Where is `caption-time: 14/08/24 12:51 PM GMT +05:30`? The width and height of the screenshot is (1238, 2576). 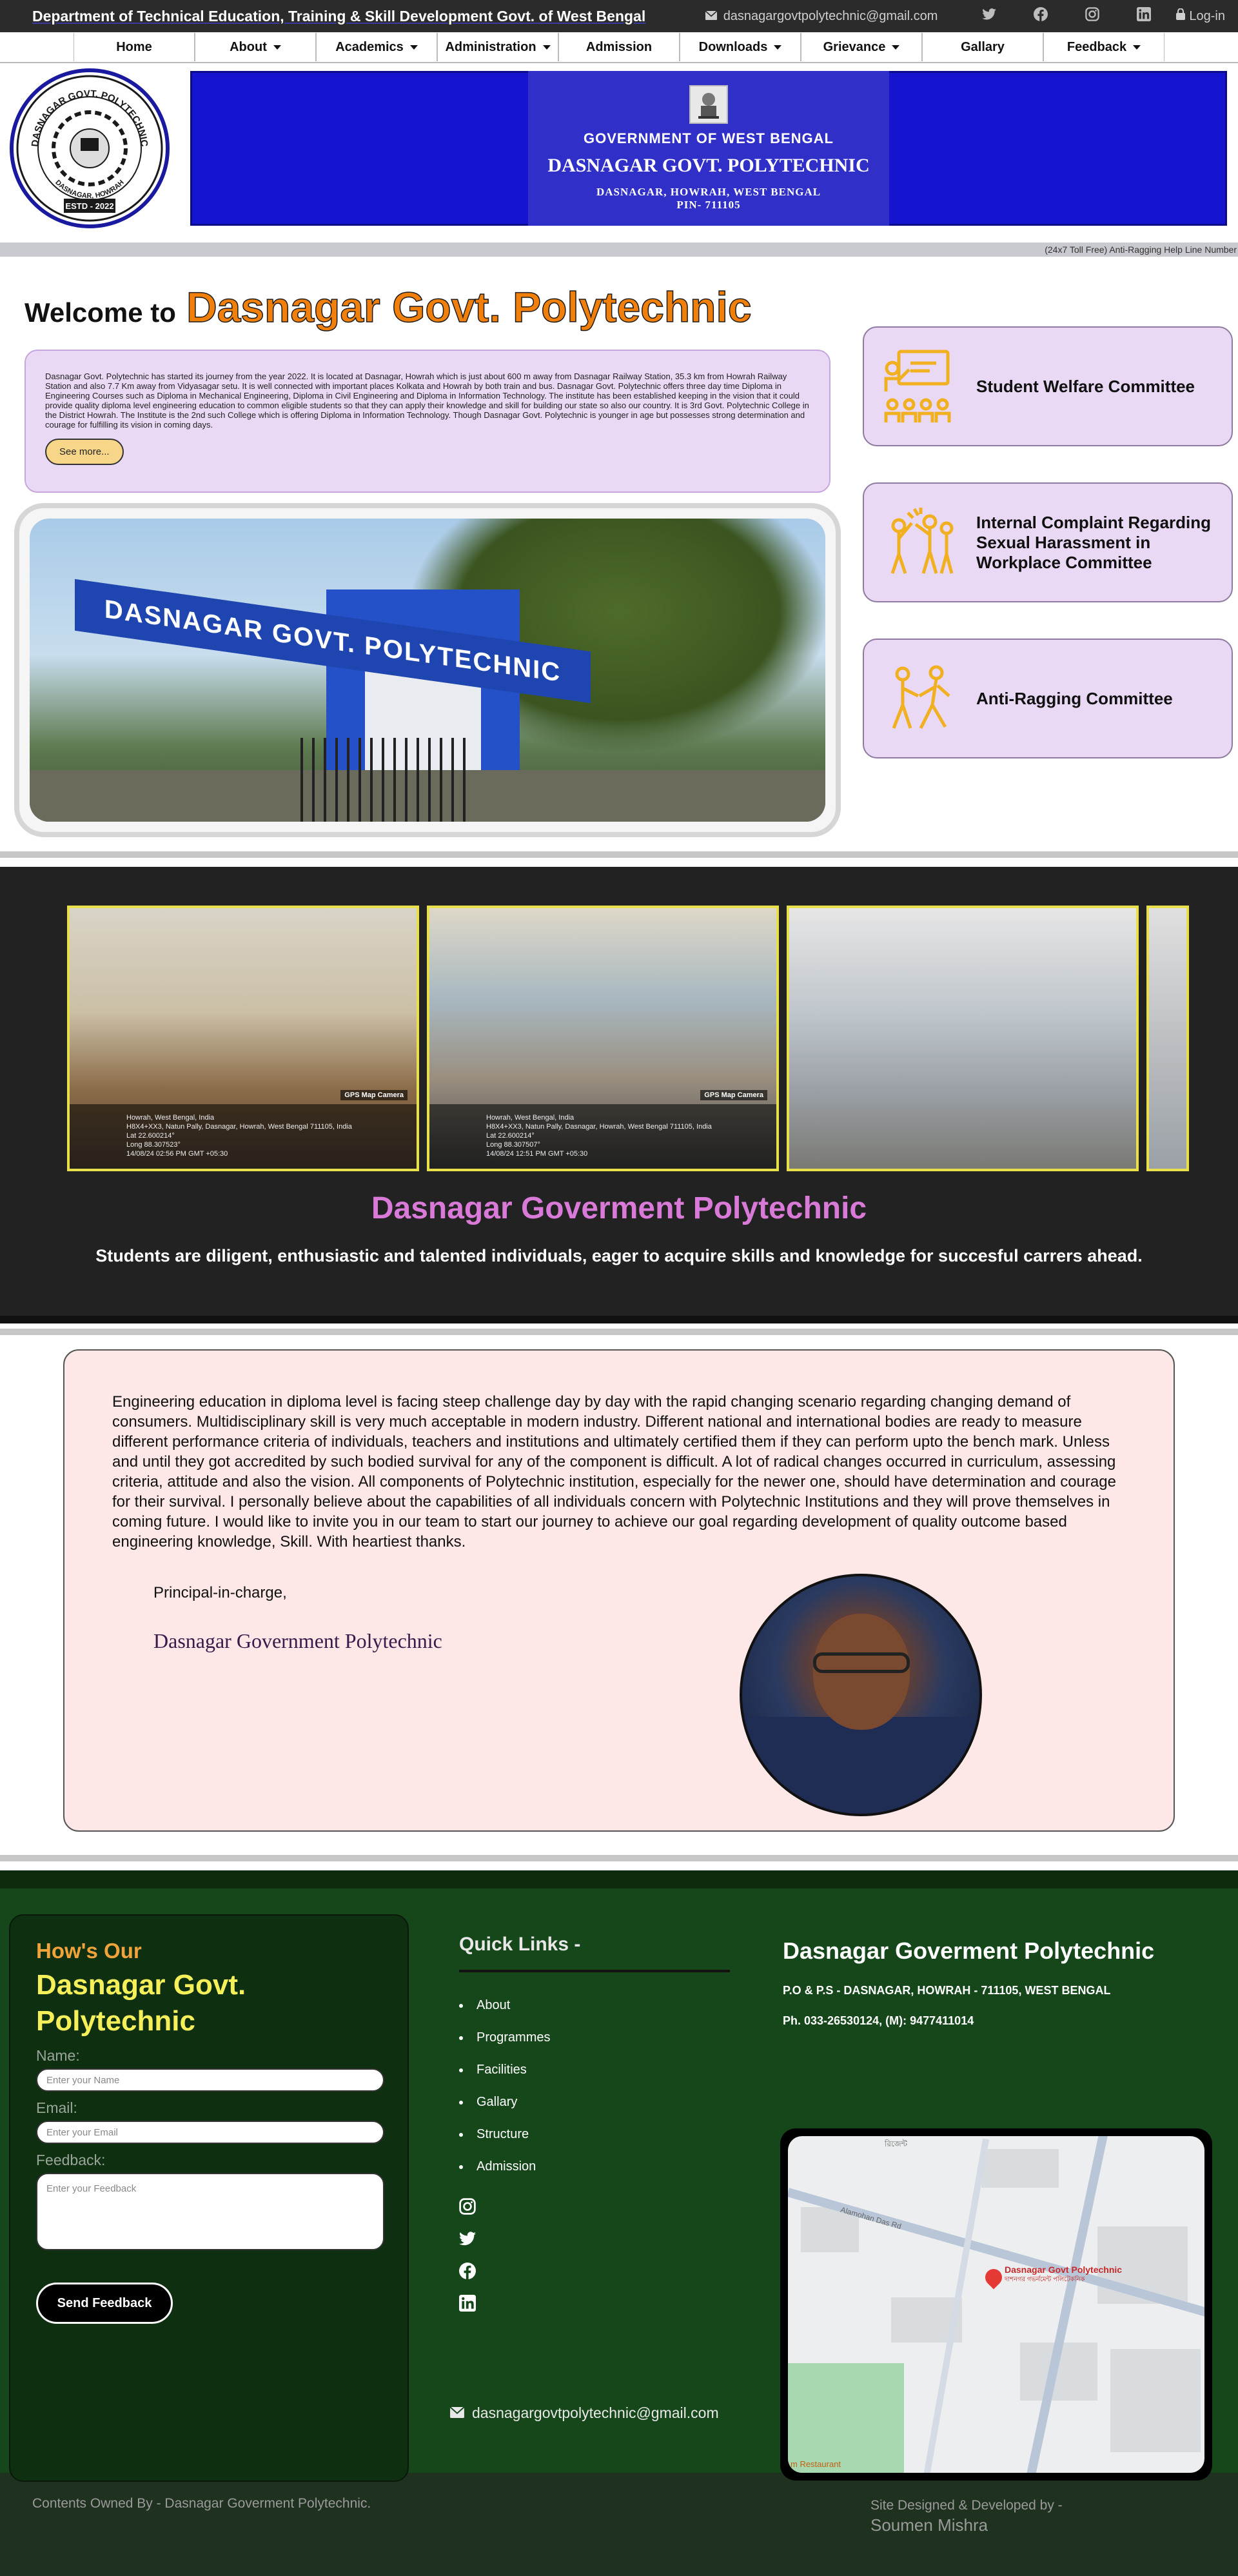
caption-time: 14/08/24 12:51 PM GMT +05:30 is located at coordinates (537, 1154).